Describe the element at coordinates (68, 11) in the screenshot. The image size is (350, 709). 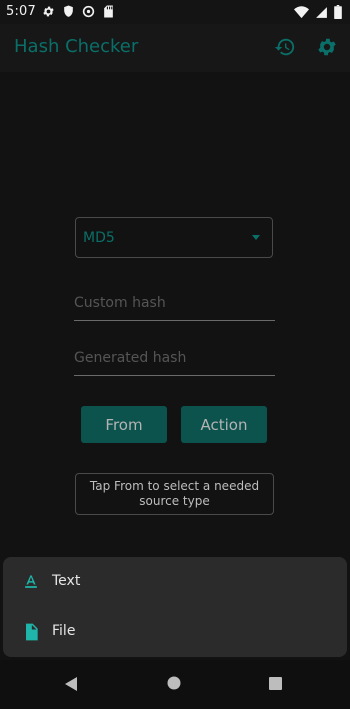
I see `shield-icon` at that location.